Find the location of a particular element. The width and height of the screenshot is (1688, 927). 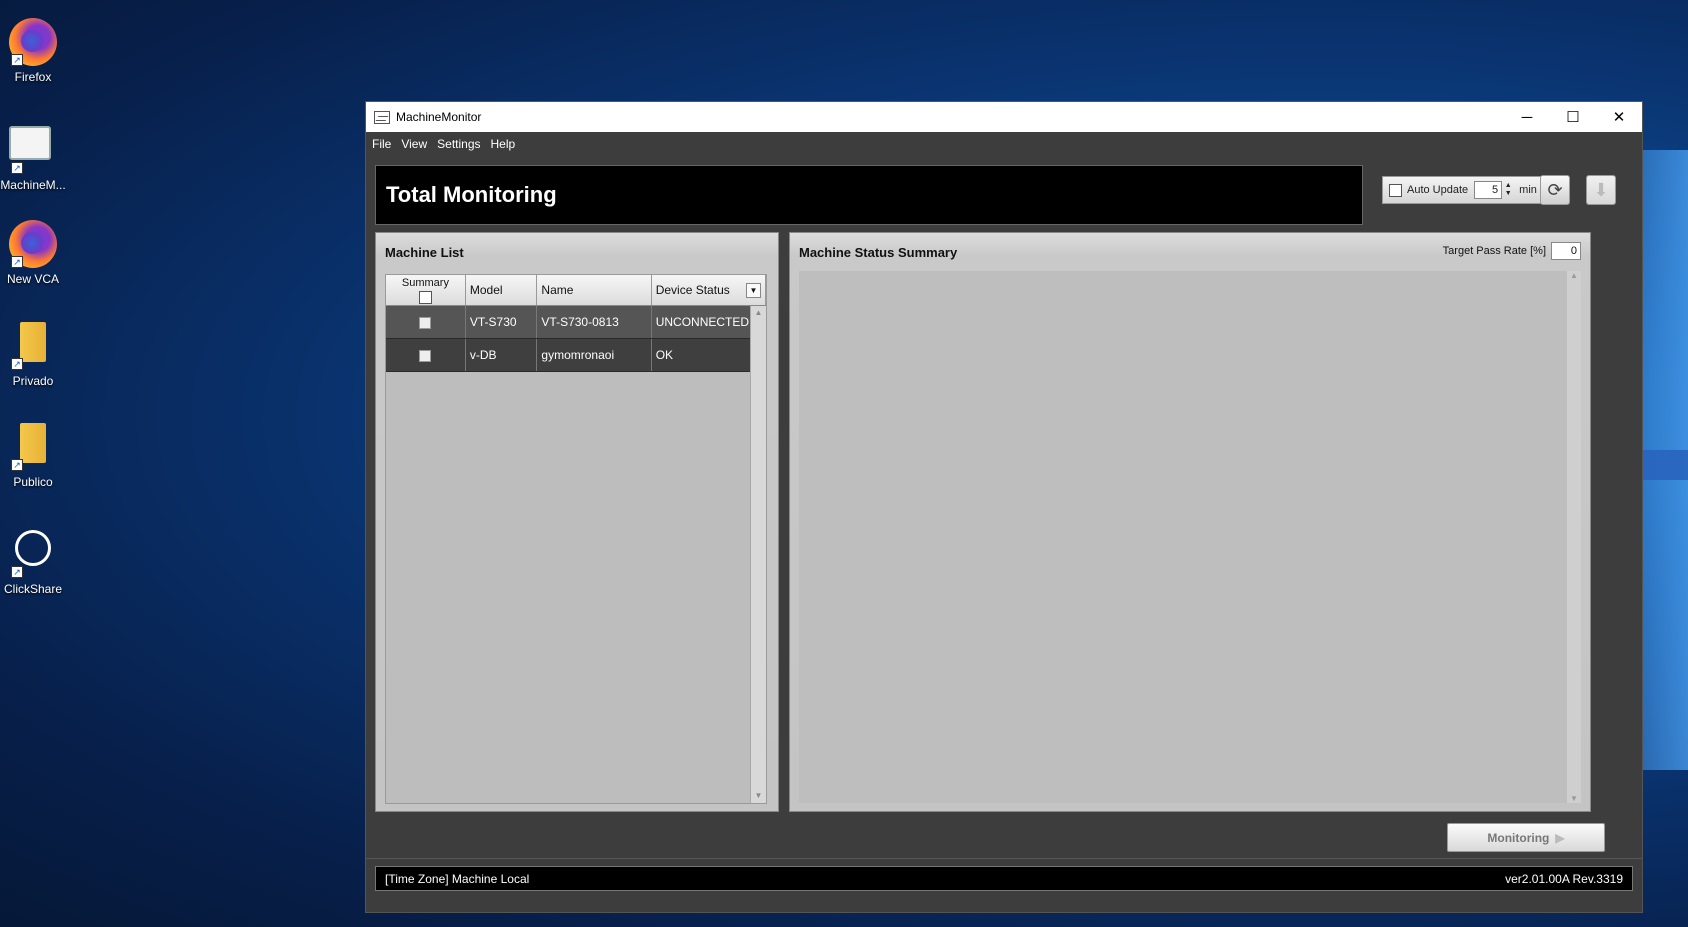

interval-spinner: ▲ ▼ is located at coordinates (1508, 190).